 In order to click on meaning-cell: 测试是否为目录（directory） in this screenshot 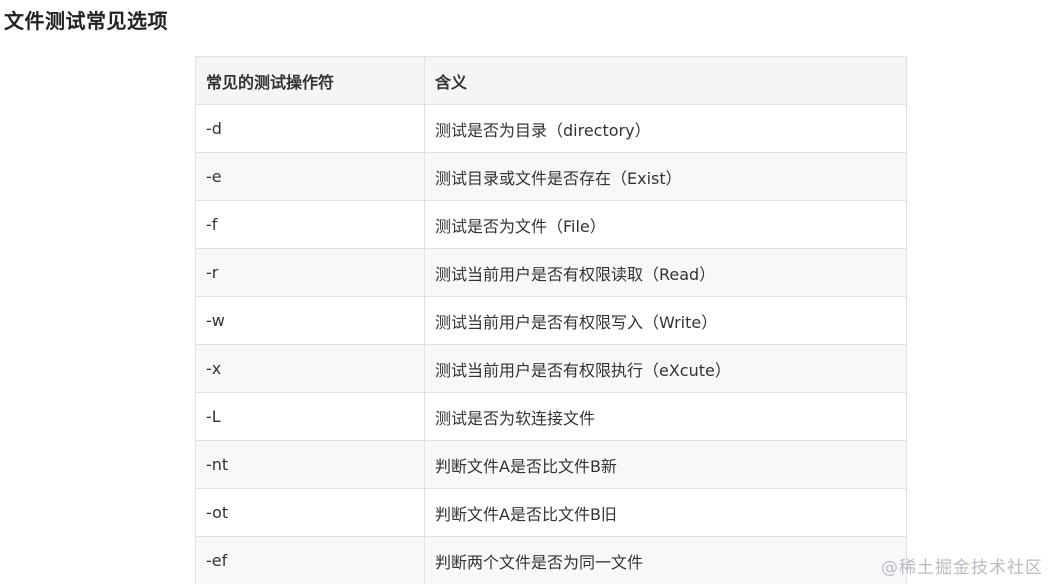, I will do `click(665, 128)`.